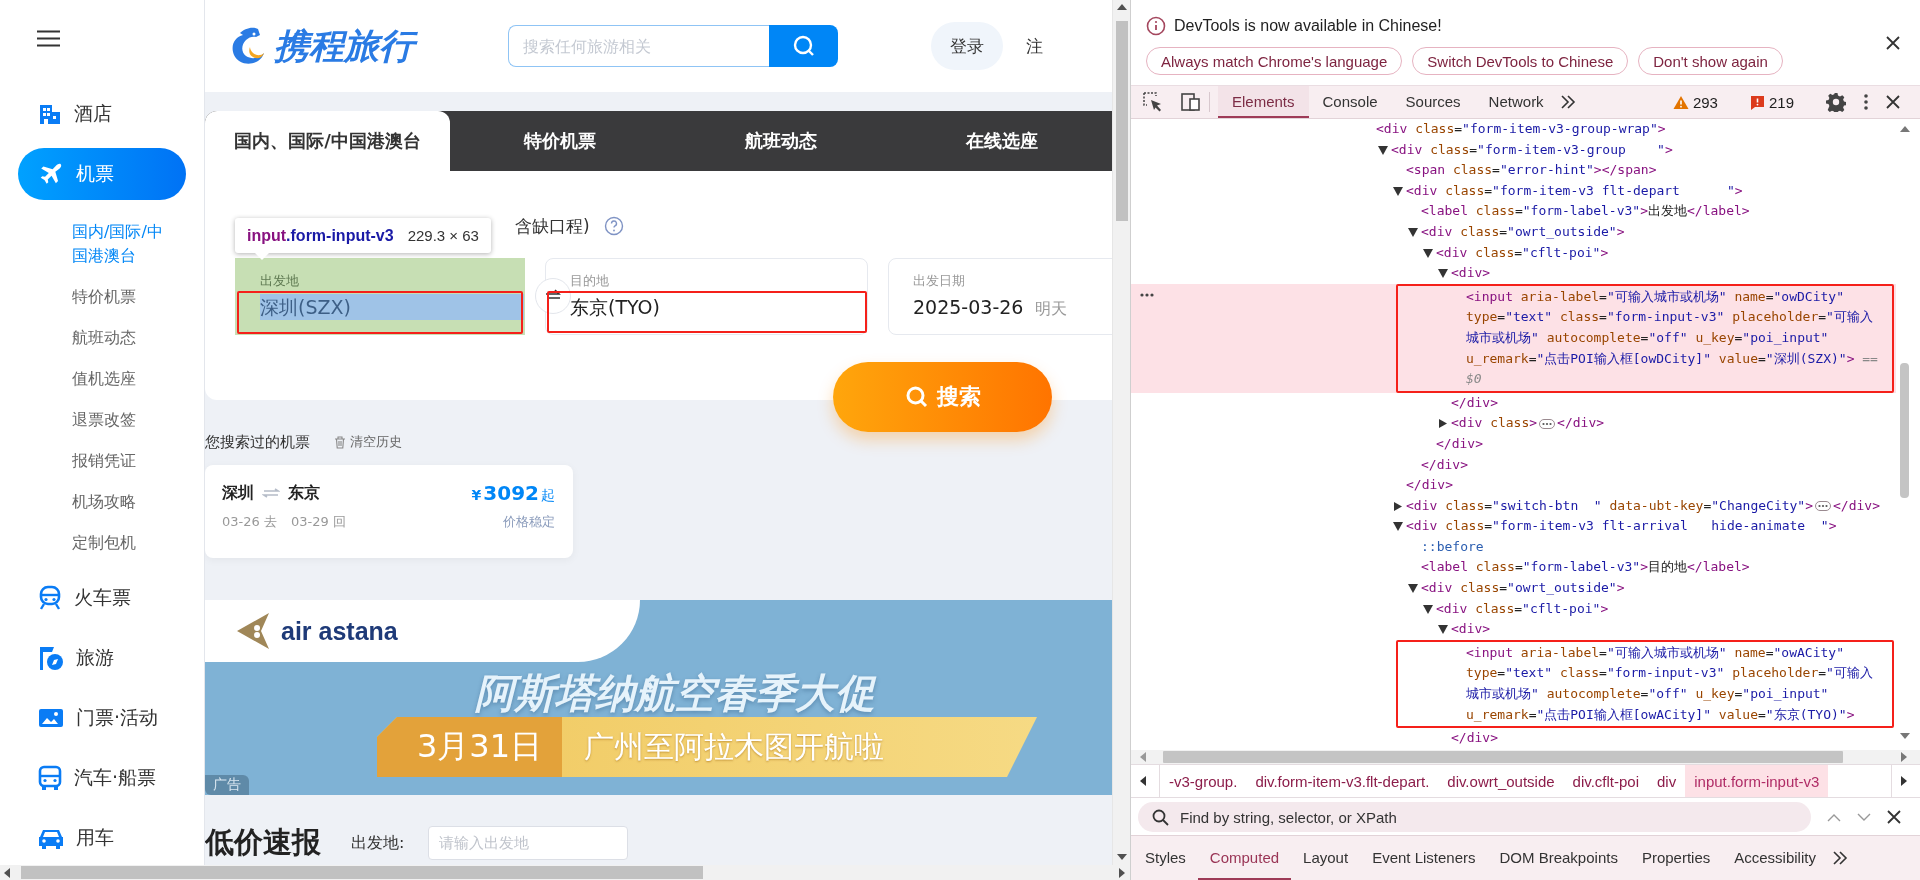  What do you see at coordinates (1443, 424) in the screenshot?
I see `caret-right-icon` at bounding box center [1443, 424].